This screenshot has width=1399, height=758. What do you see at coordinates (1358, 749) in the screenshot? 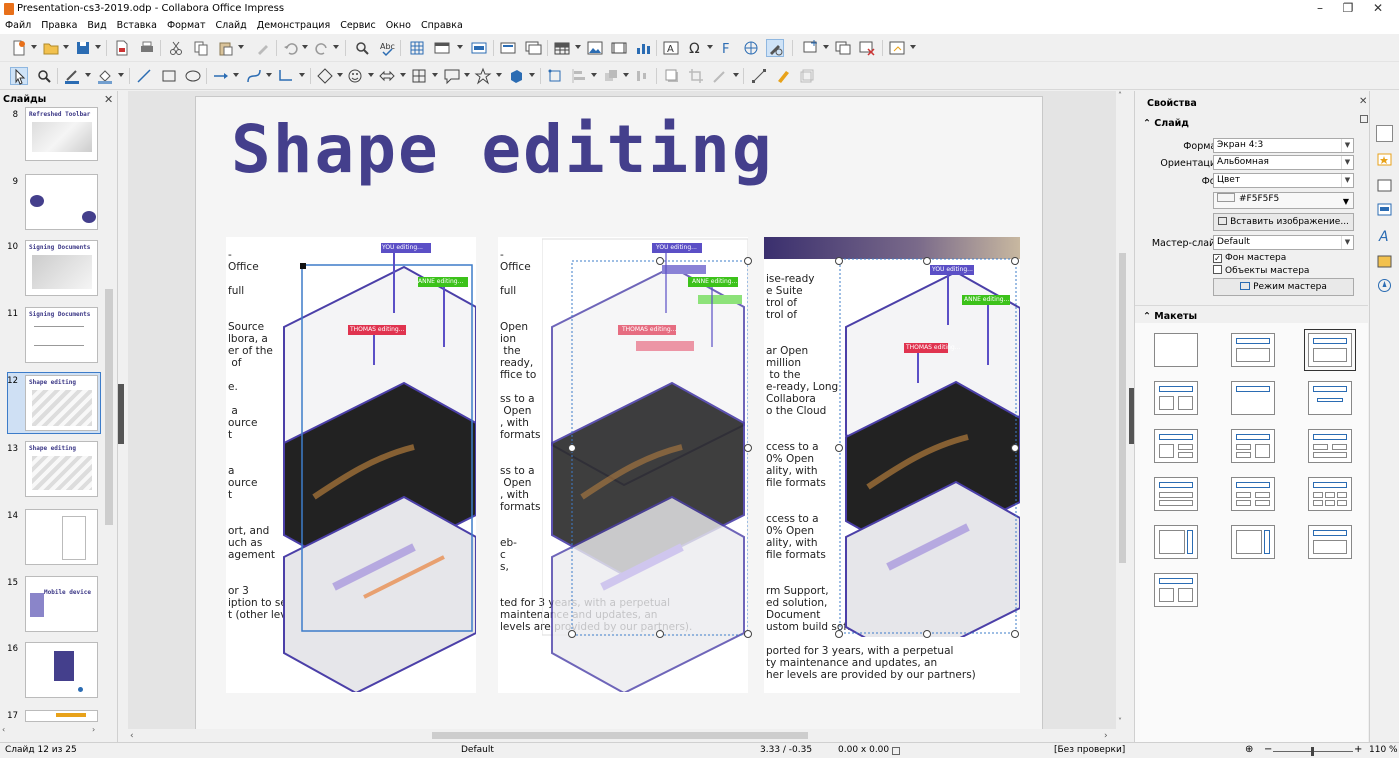
I see `zoom-in-icon: +` at bounding box center [1358, 749].